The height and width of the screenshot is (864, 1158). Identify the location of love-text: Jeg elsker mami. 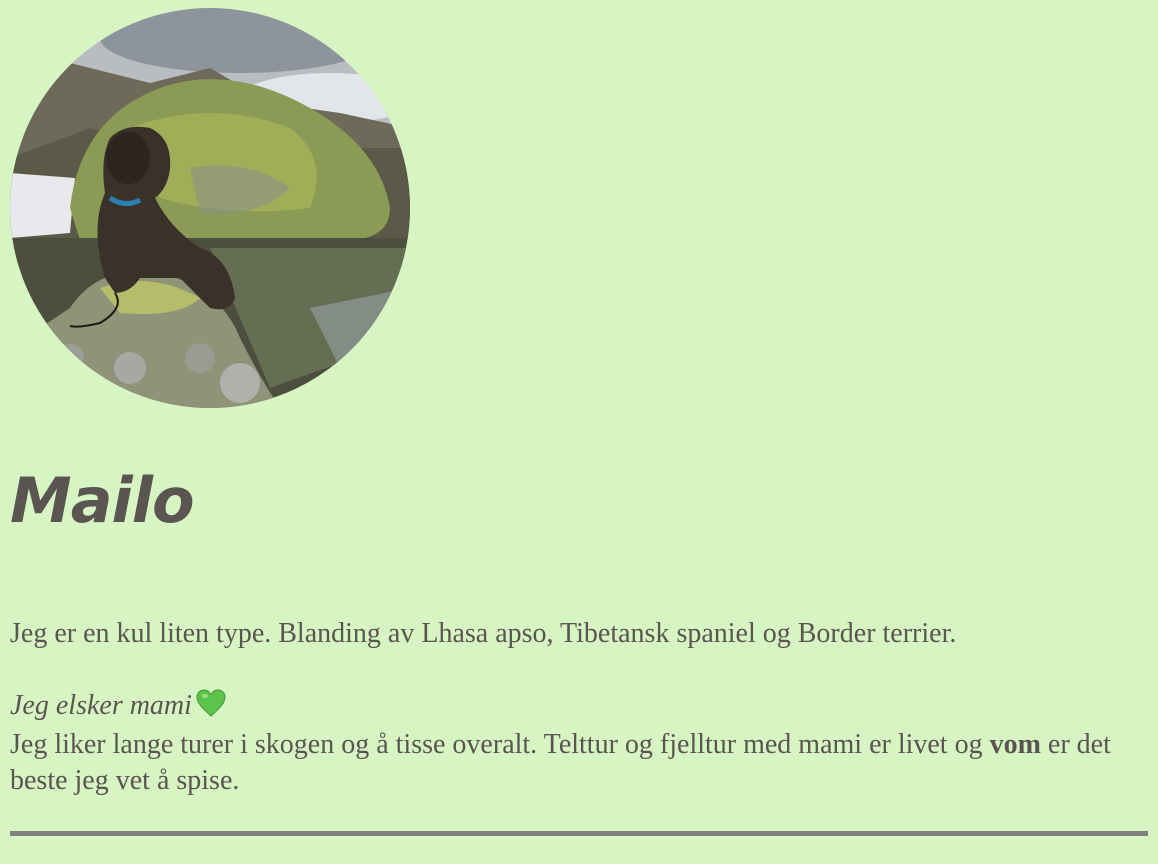
(101, 705).